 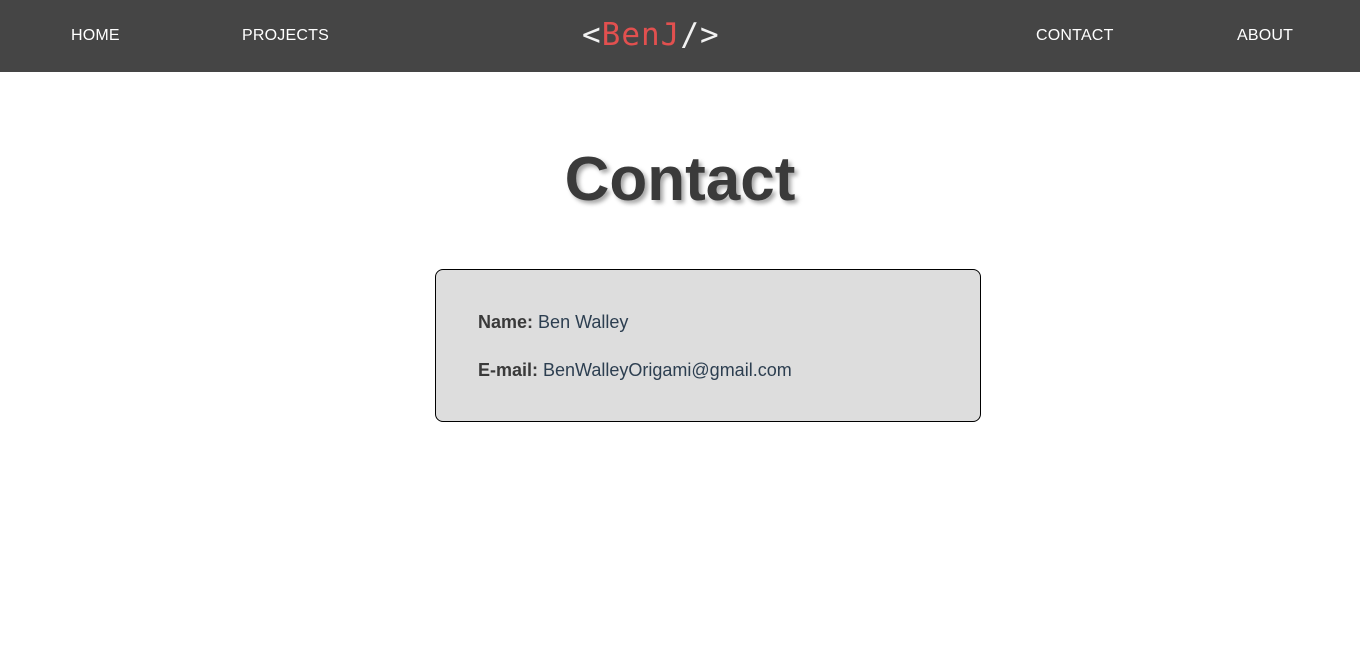 I want to click on page-title: Contact, so click(x=680, y=179).